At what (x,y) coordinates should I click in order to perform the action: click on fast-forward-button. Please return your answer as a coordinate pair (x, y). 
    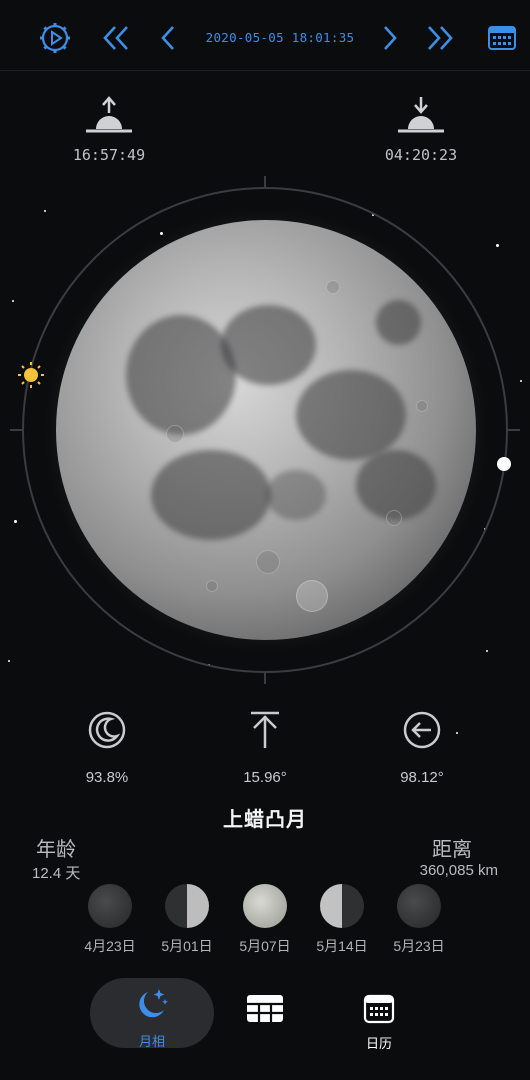
    Looking at the image, I should click on (440, 38).